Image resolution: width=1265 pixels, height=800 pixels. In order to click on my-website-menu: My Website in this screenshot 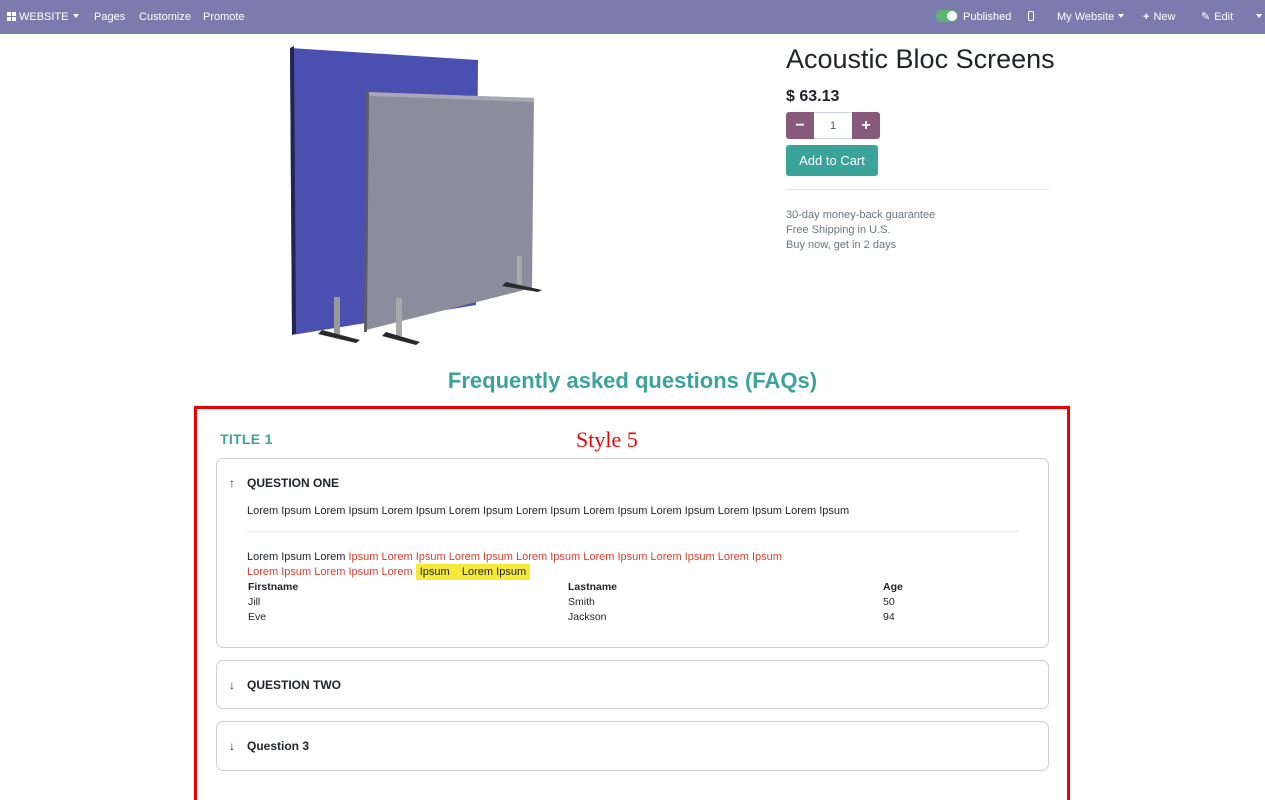, I will do `click(1091, 17)`.